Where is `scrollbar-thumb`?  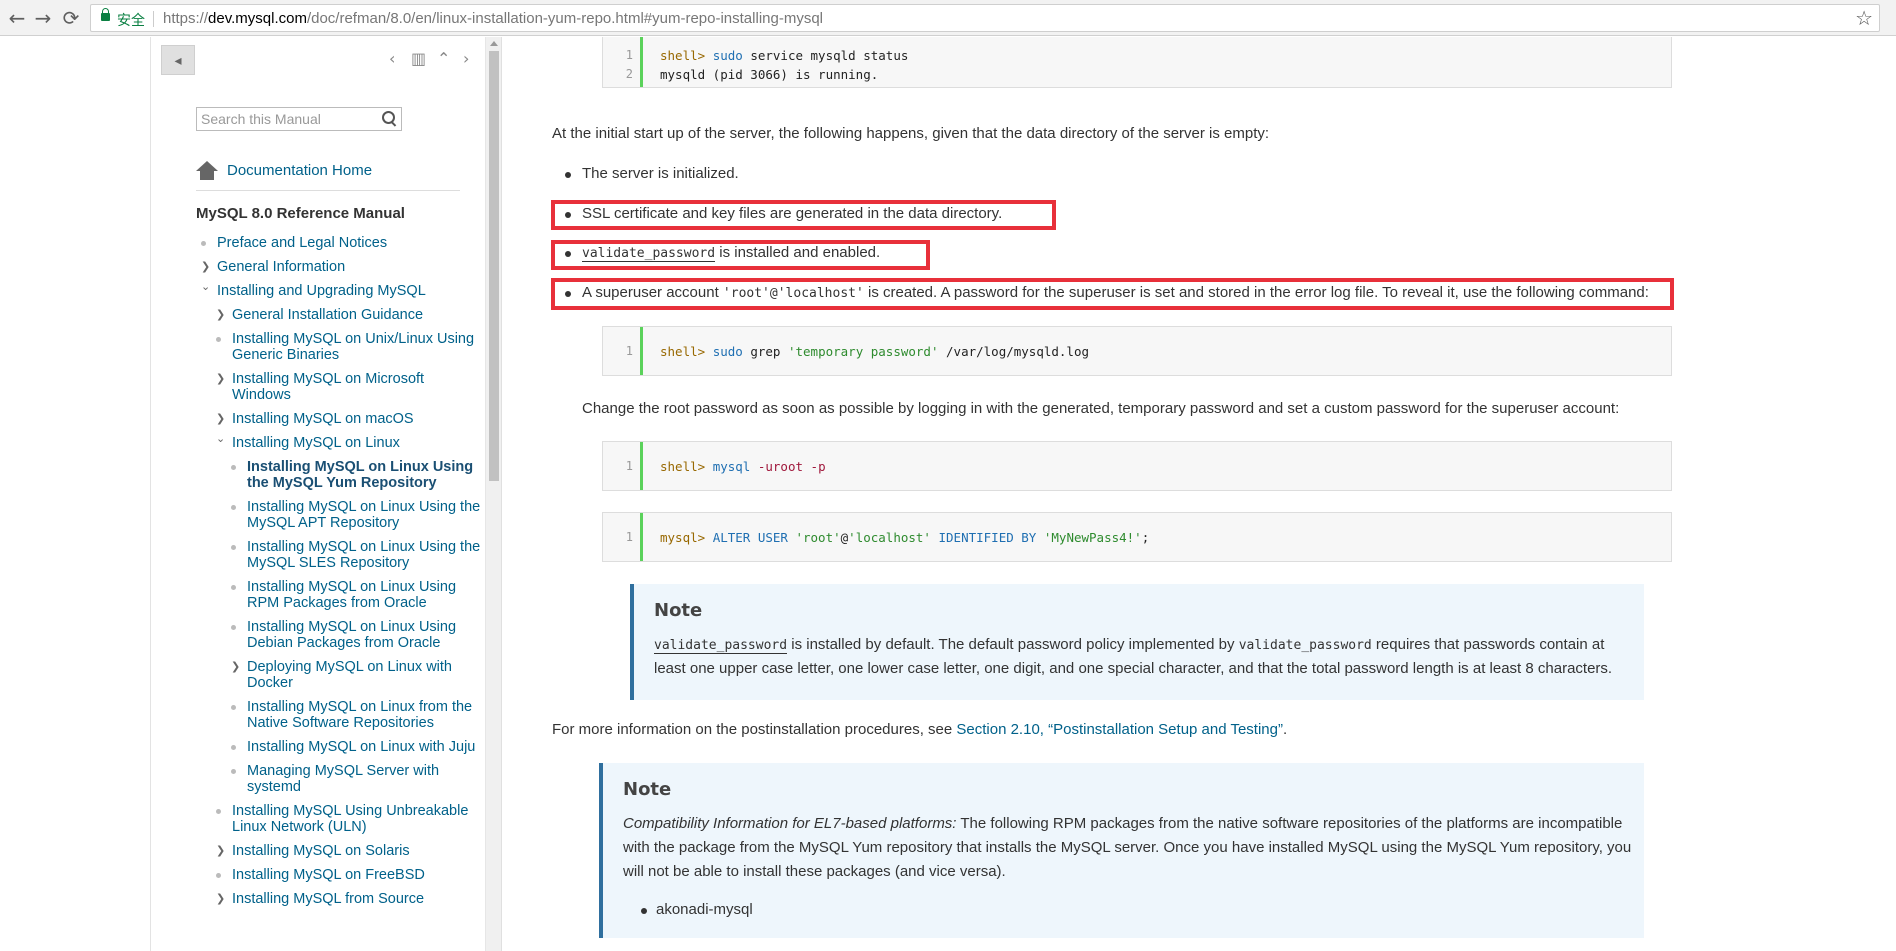
scrollbar-thumb is located at coordinates (494, 266).